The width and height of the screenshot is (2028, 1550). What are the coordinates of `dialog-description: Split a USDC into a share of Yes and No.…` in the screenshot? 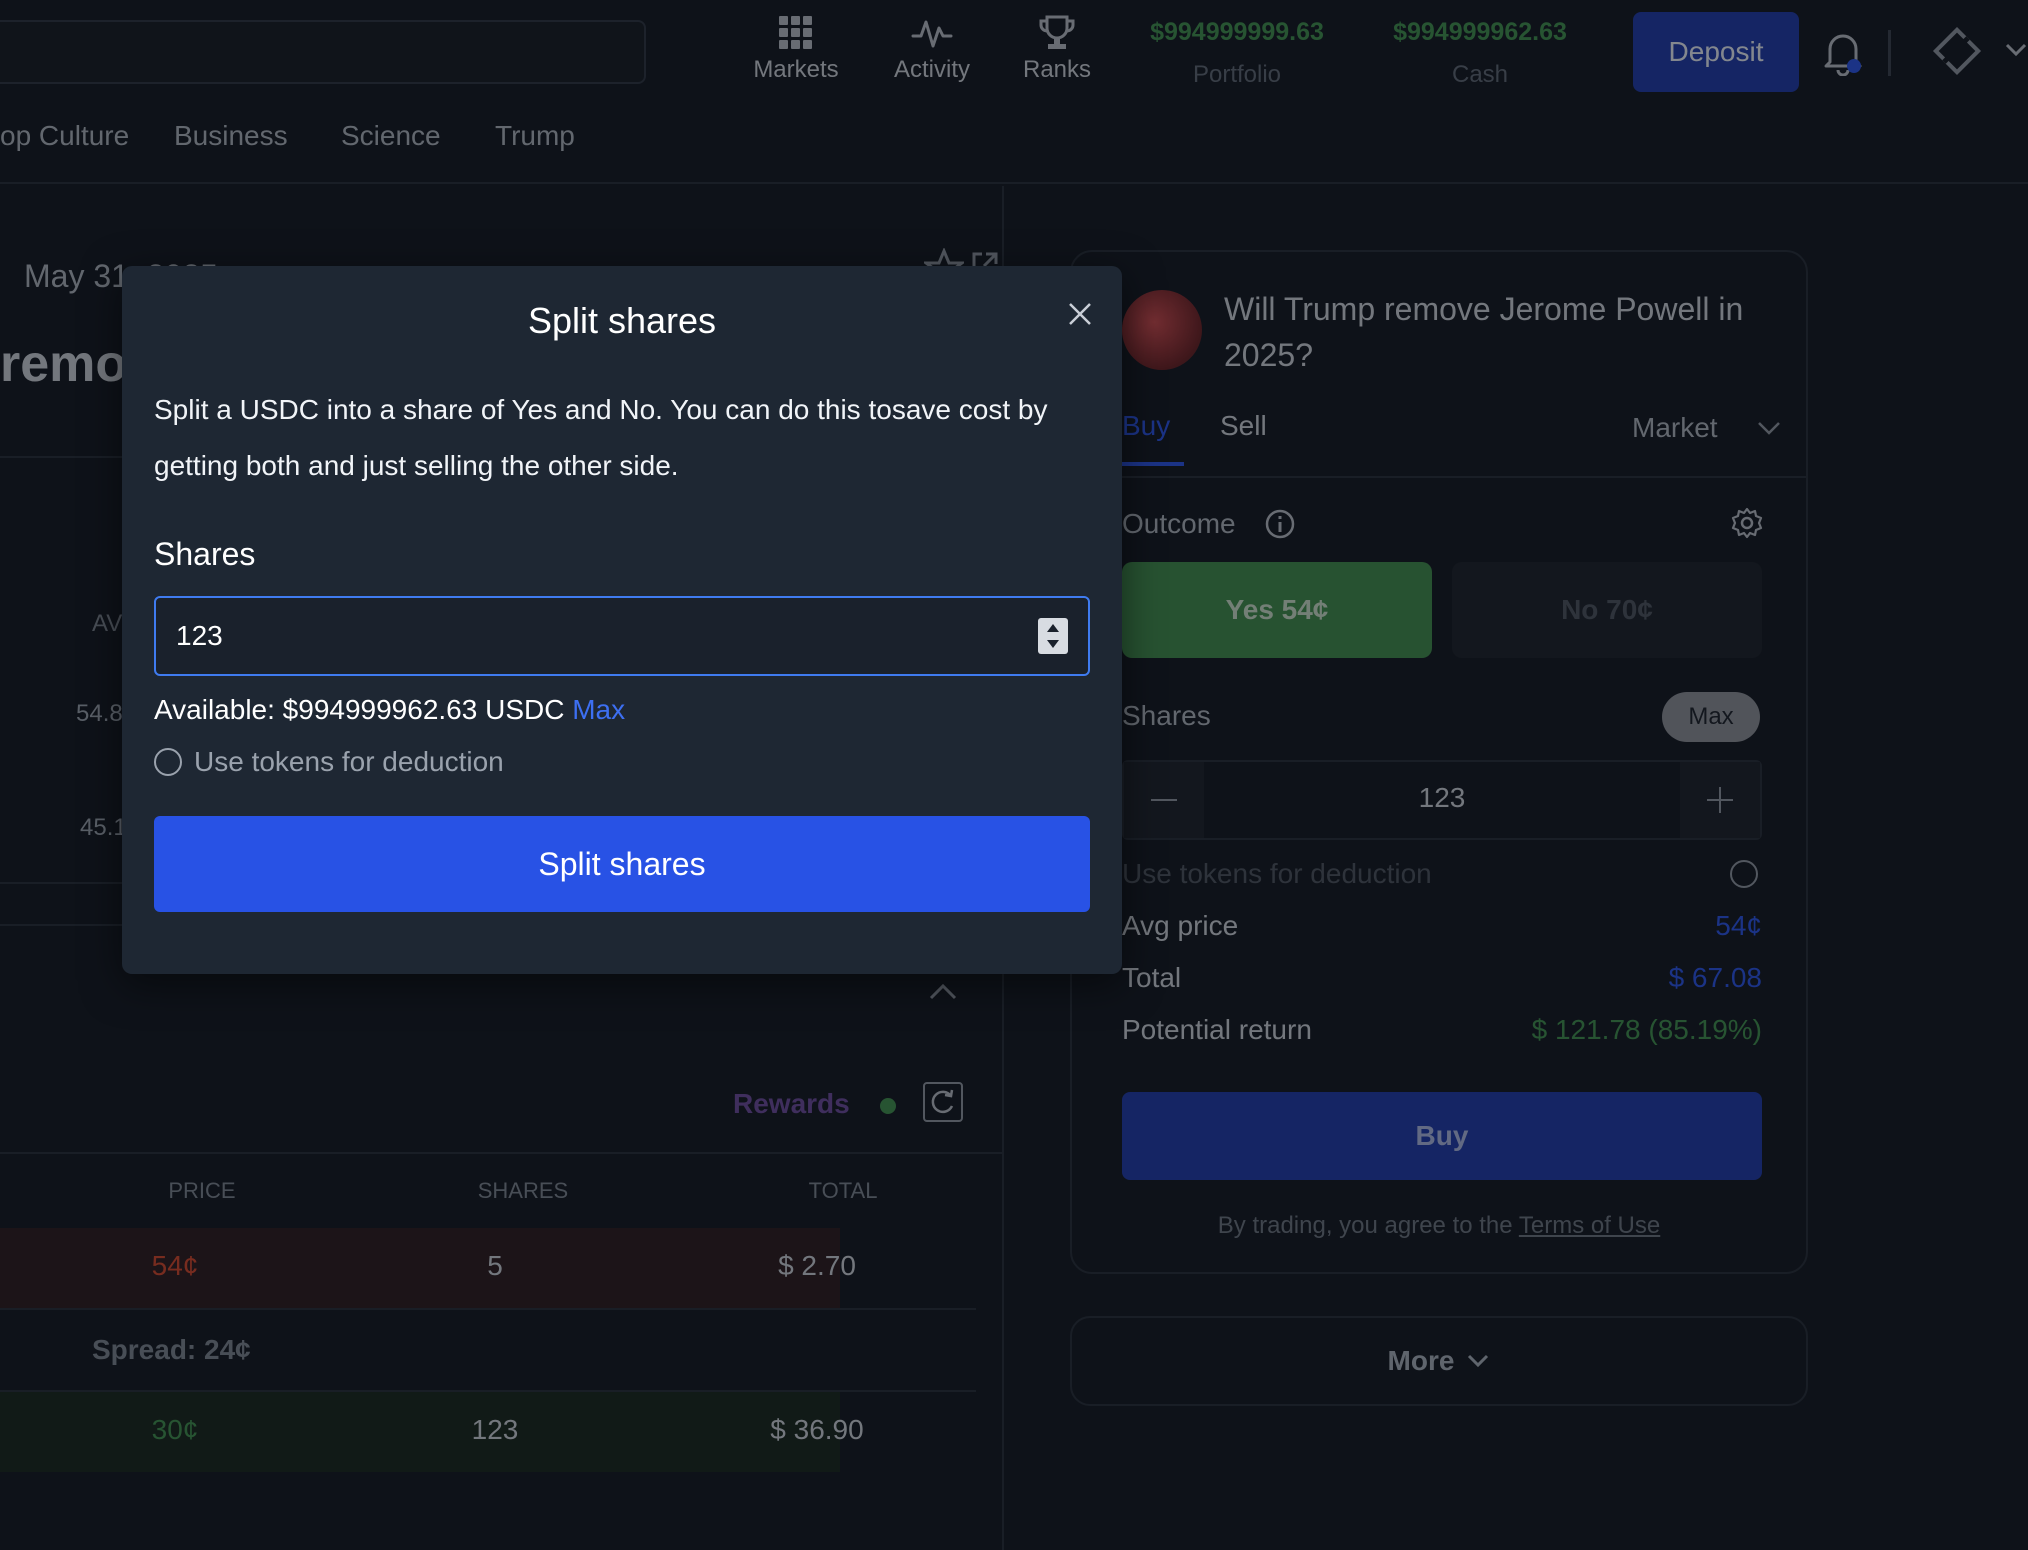 It's located at (601, 437).